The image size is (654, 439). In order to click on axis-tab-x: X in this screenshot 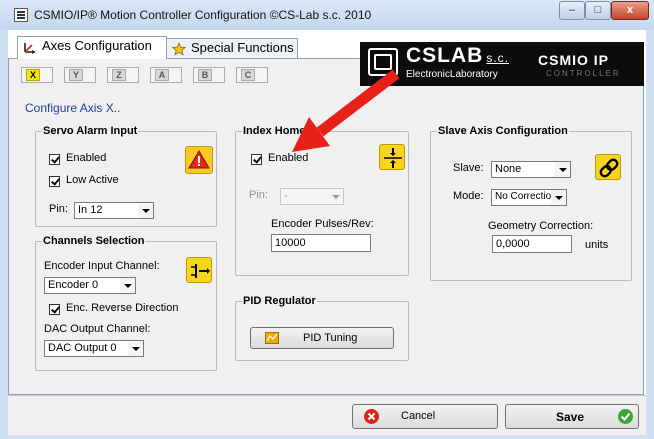, I will do `click(37, 75)`.